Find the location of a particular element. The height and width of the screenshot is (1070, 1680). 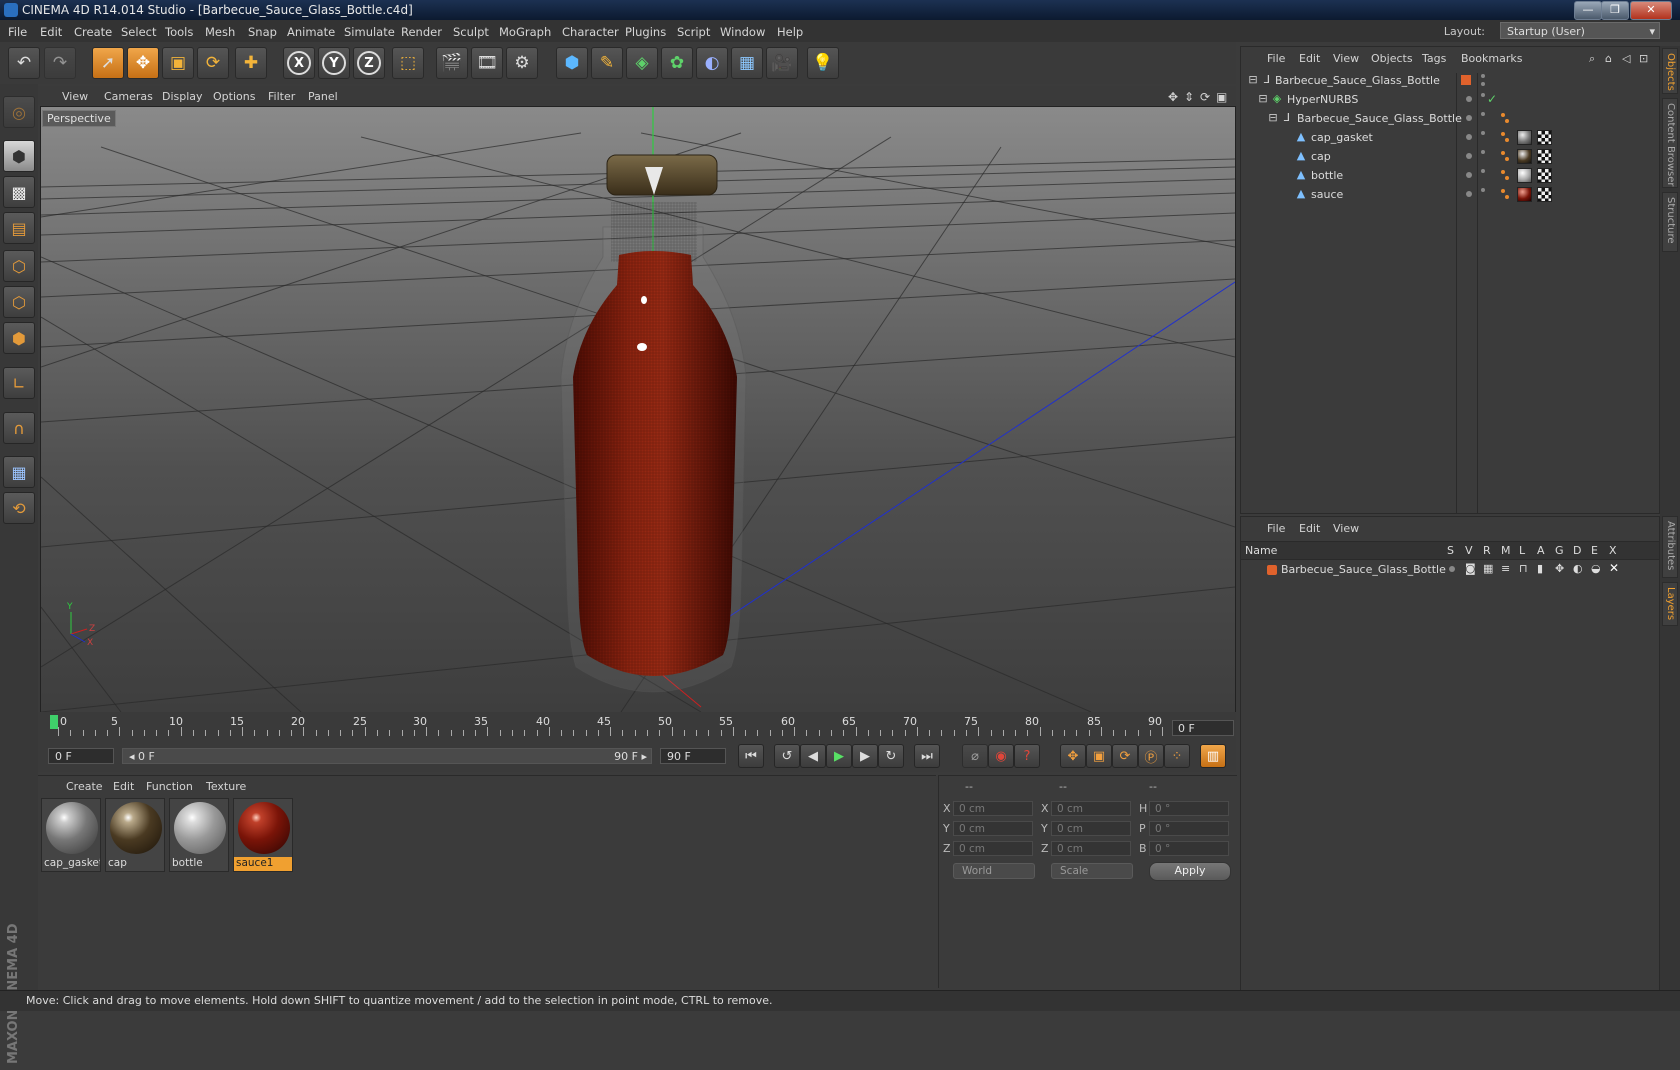

coord-space-select: World is located at coordinates (994, 871).